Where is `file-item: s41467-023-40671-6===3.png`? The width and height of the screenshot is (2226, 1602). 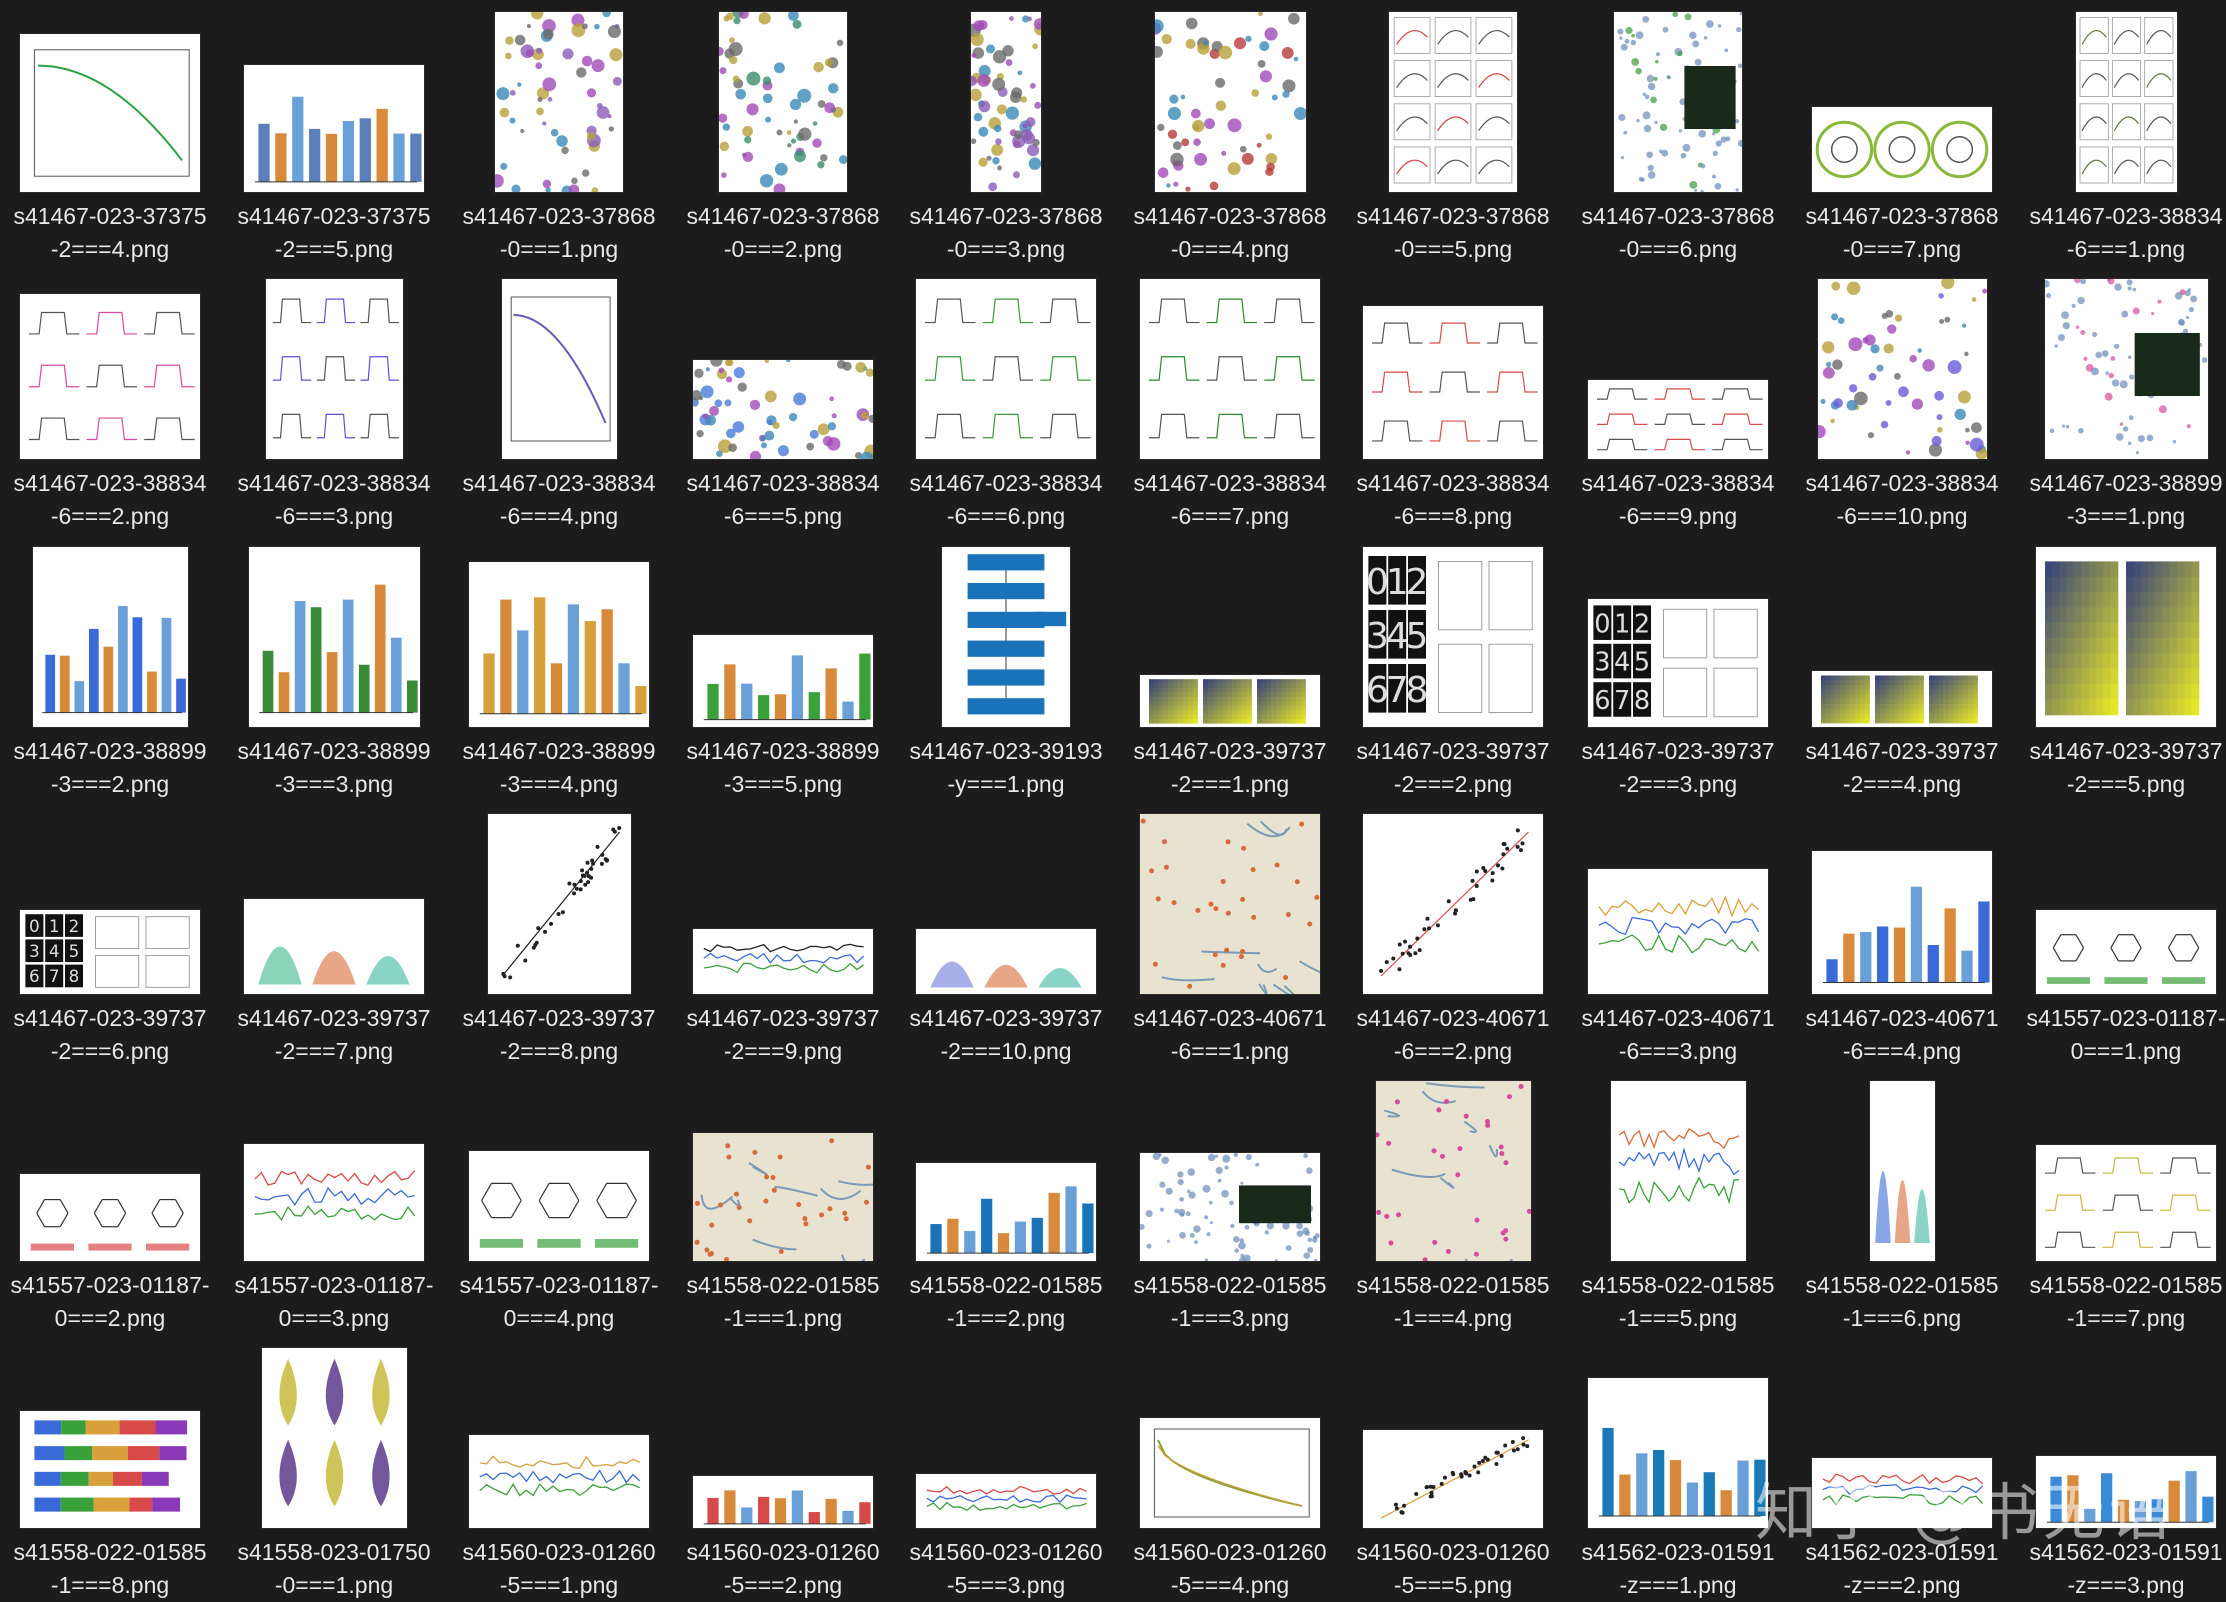 file-item: s41467-023-40671-6===3.png is located at coordinates (1685, 933).